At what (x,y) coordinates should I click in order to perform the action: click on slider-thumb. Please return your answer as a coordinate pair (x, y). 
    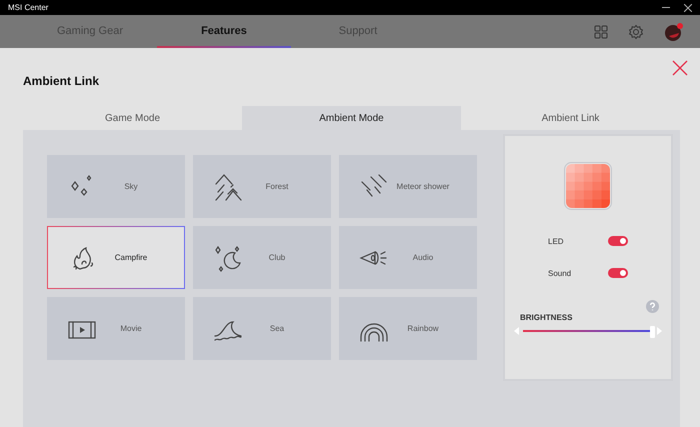
    Looking at the image, I should click on (652, 332).